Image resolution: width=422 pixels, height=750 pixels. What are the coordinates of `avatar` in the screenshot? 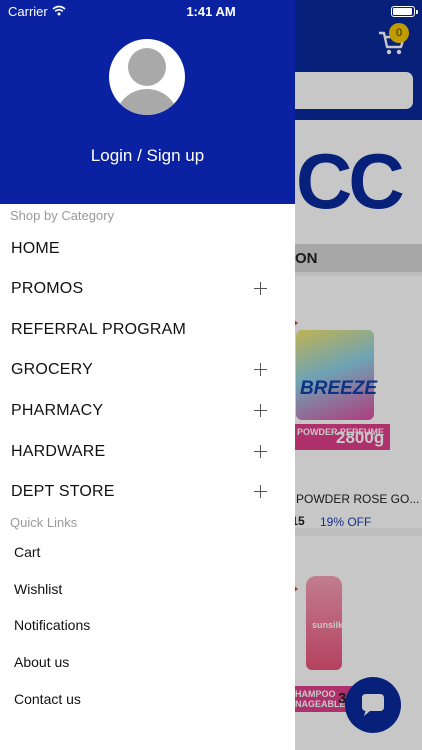 It's located at (147, 77).